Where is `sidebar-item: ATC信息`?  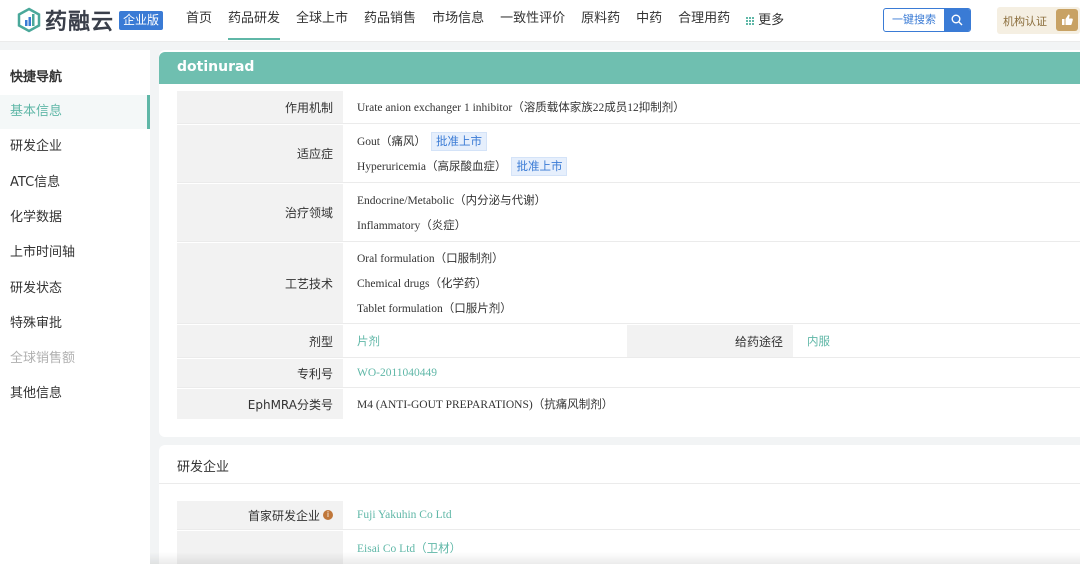
sidebar-item: ATC信息 is located at coordinates (75, 183).